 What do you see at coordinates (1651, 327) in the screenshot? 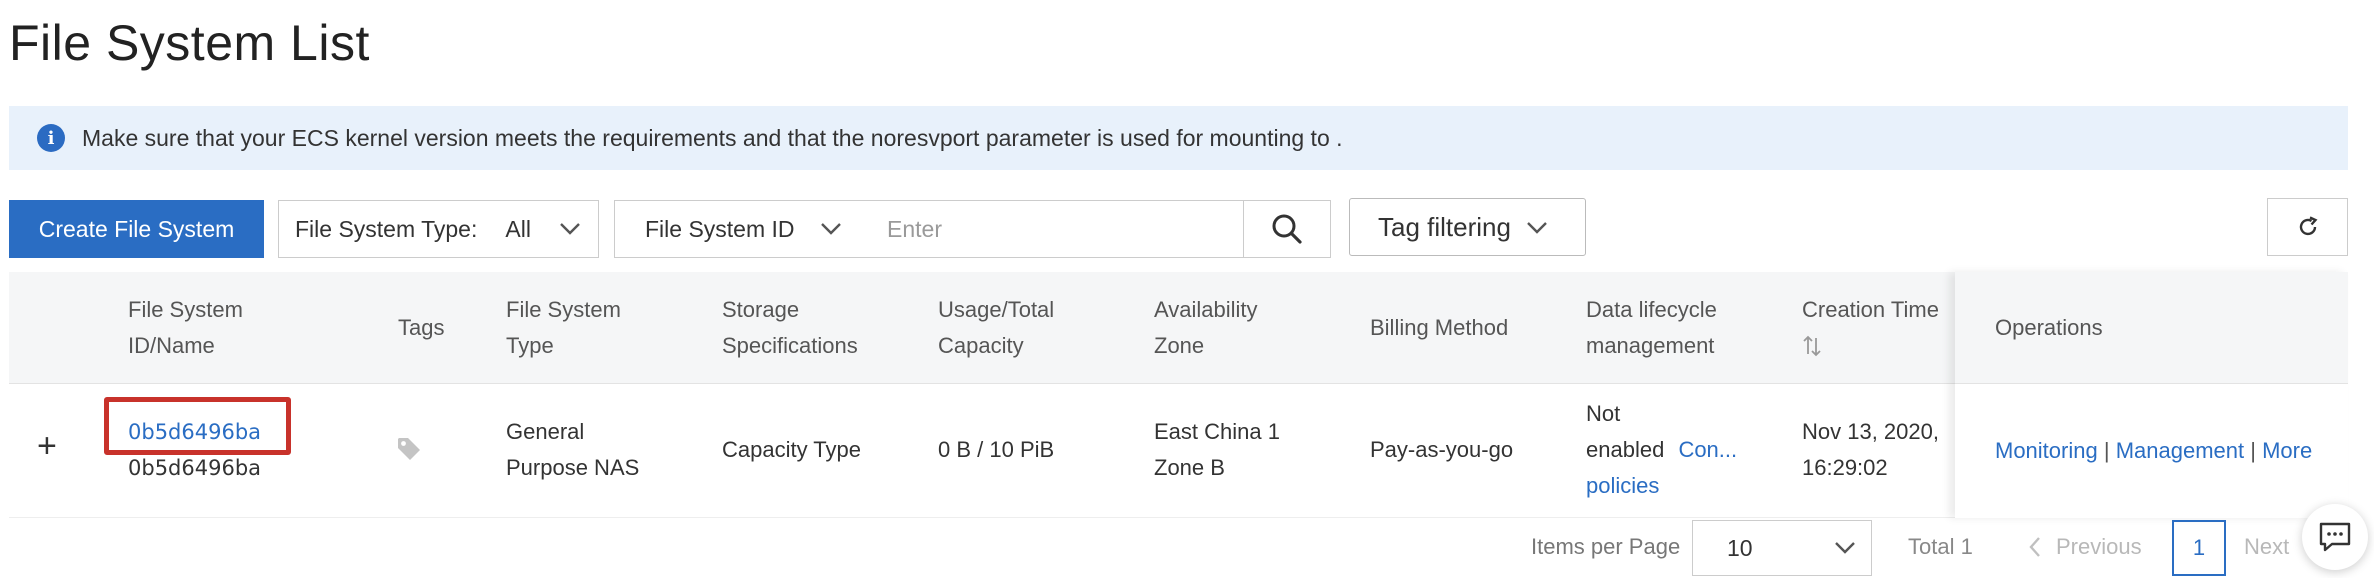
I see `column-header-lifecycle: Data lifecycle management` at bounding box center [1651, 327].